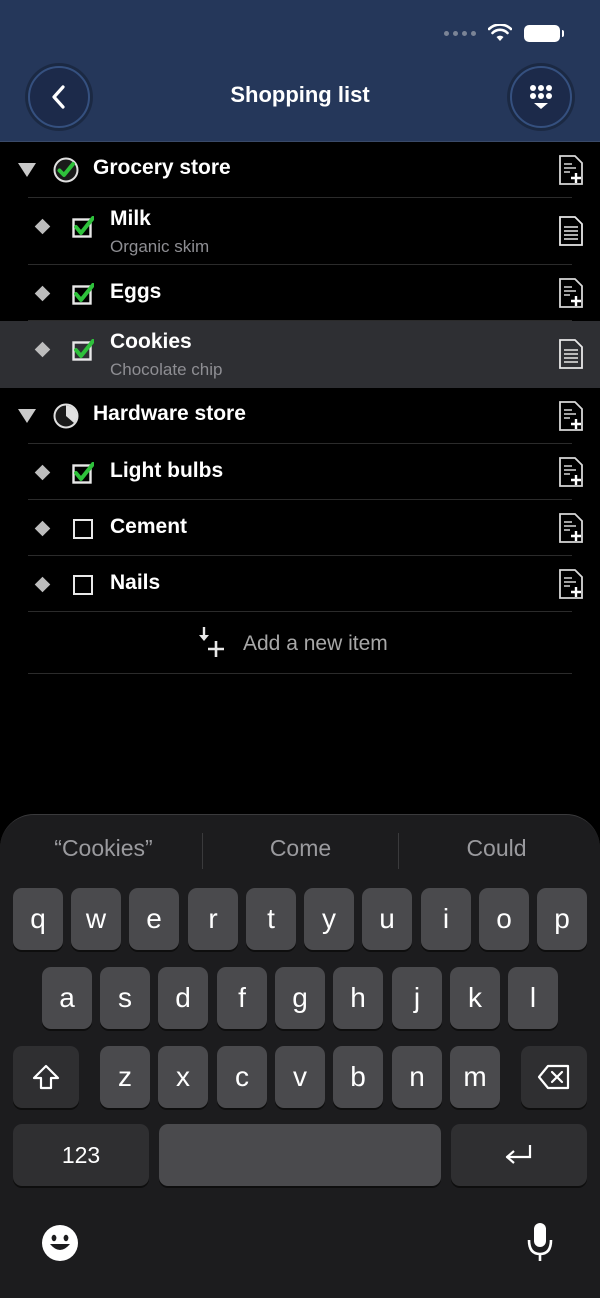  I want to click on signal-dots-icon, so click(460, 33).